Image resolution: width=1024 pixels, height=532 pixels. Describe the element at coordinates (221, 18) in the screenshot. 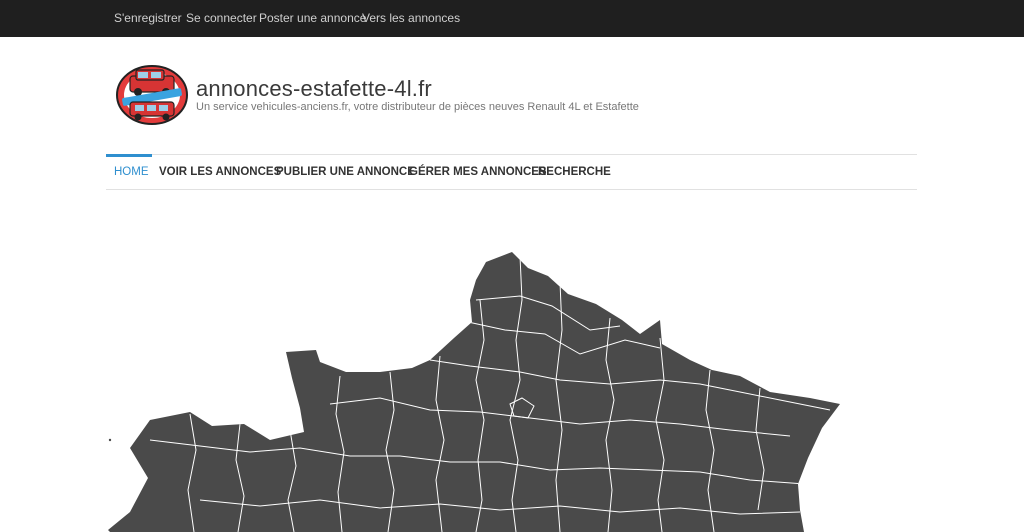

I see `login-link: Se connecter` at that location.